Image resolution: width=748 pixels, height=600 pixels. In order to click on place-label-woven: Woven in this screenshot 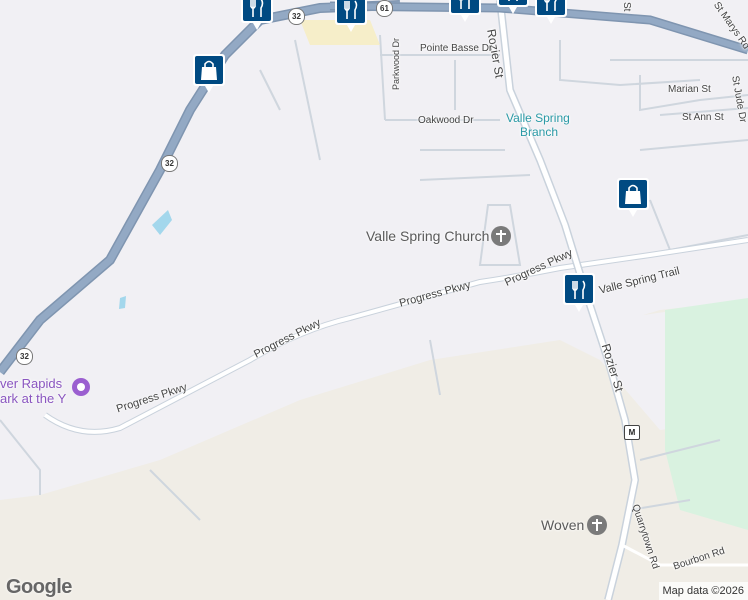, I will do `click(562, 525)`.